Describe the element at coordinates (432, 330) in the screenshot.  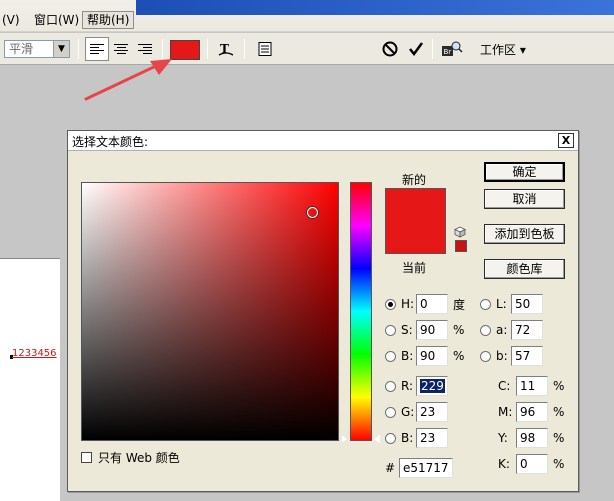
I see `saturation-input: 90` at that location.